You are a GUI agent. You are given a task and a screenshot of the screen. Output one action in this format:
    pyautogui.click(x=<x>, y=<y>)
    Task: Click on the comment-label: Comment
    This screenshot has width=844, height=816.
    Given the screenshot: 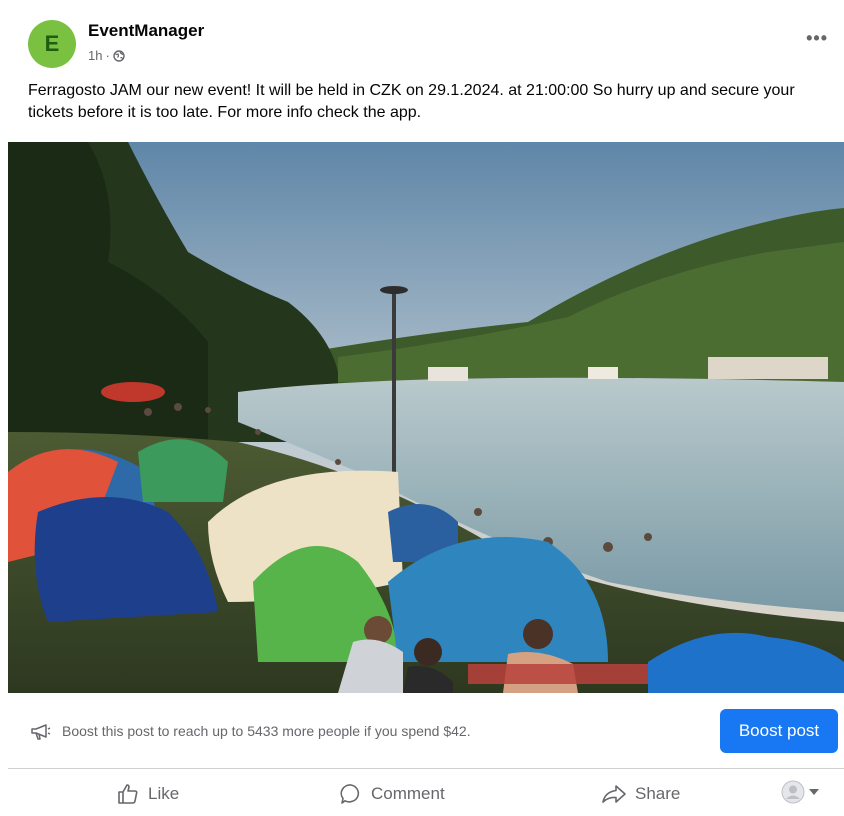 What is the action you would take?
    pyautogui.click(x=408, y=793)
    